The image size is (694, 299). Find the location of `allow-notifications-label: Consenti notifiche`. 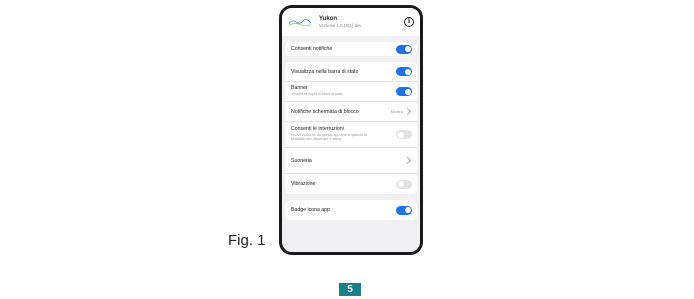

allow-notifications-label: Consenti notifiche is located at coordinates (312, 49).